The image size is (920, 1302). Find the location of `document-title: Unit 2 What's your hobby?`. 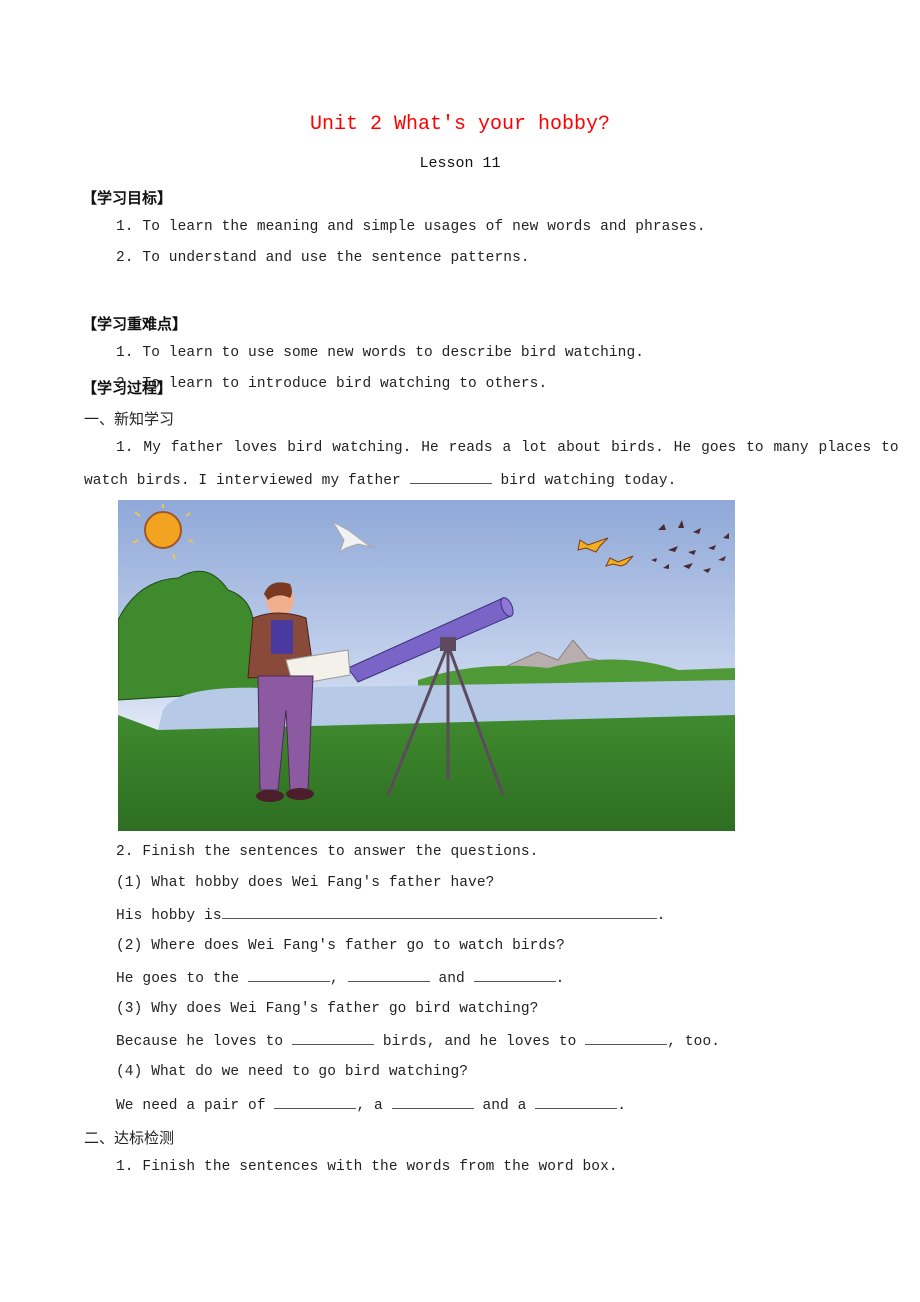

document-title: Unit 2 What's your hobby? is located at coordinates (460, 124).